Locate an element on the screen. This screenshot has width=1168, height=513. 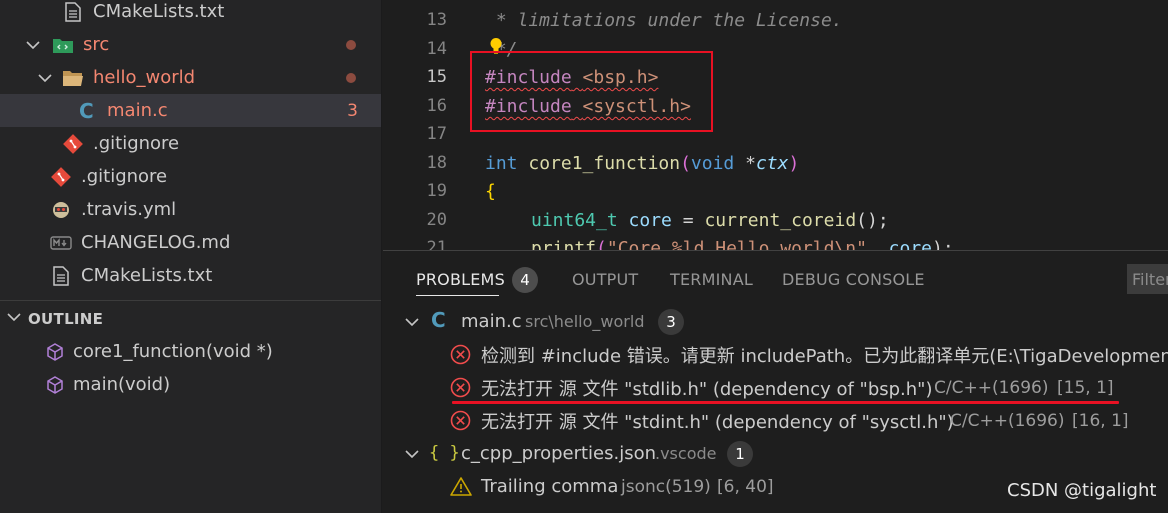
markdown-icon is located at coordinates (61, 243).